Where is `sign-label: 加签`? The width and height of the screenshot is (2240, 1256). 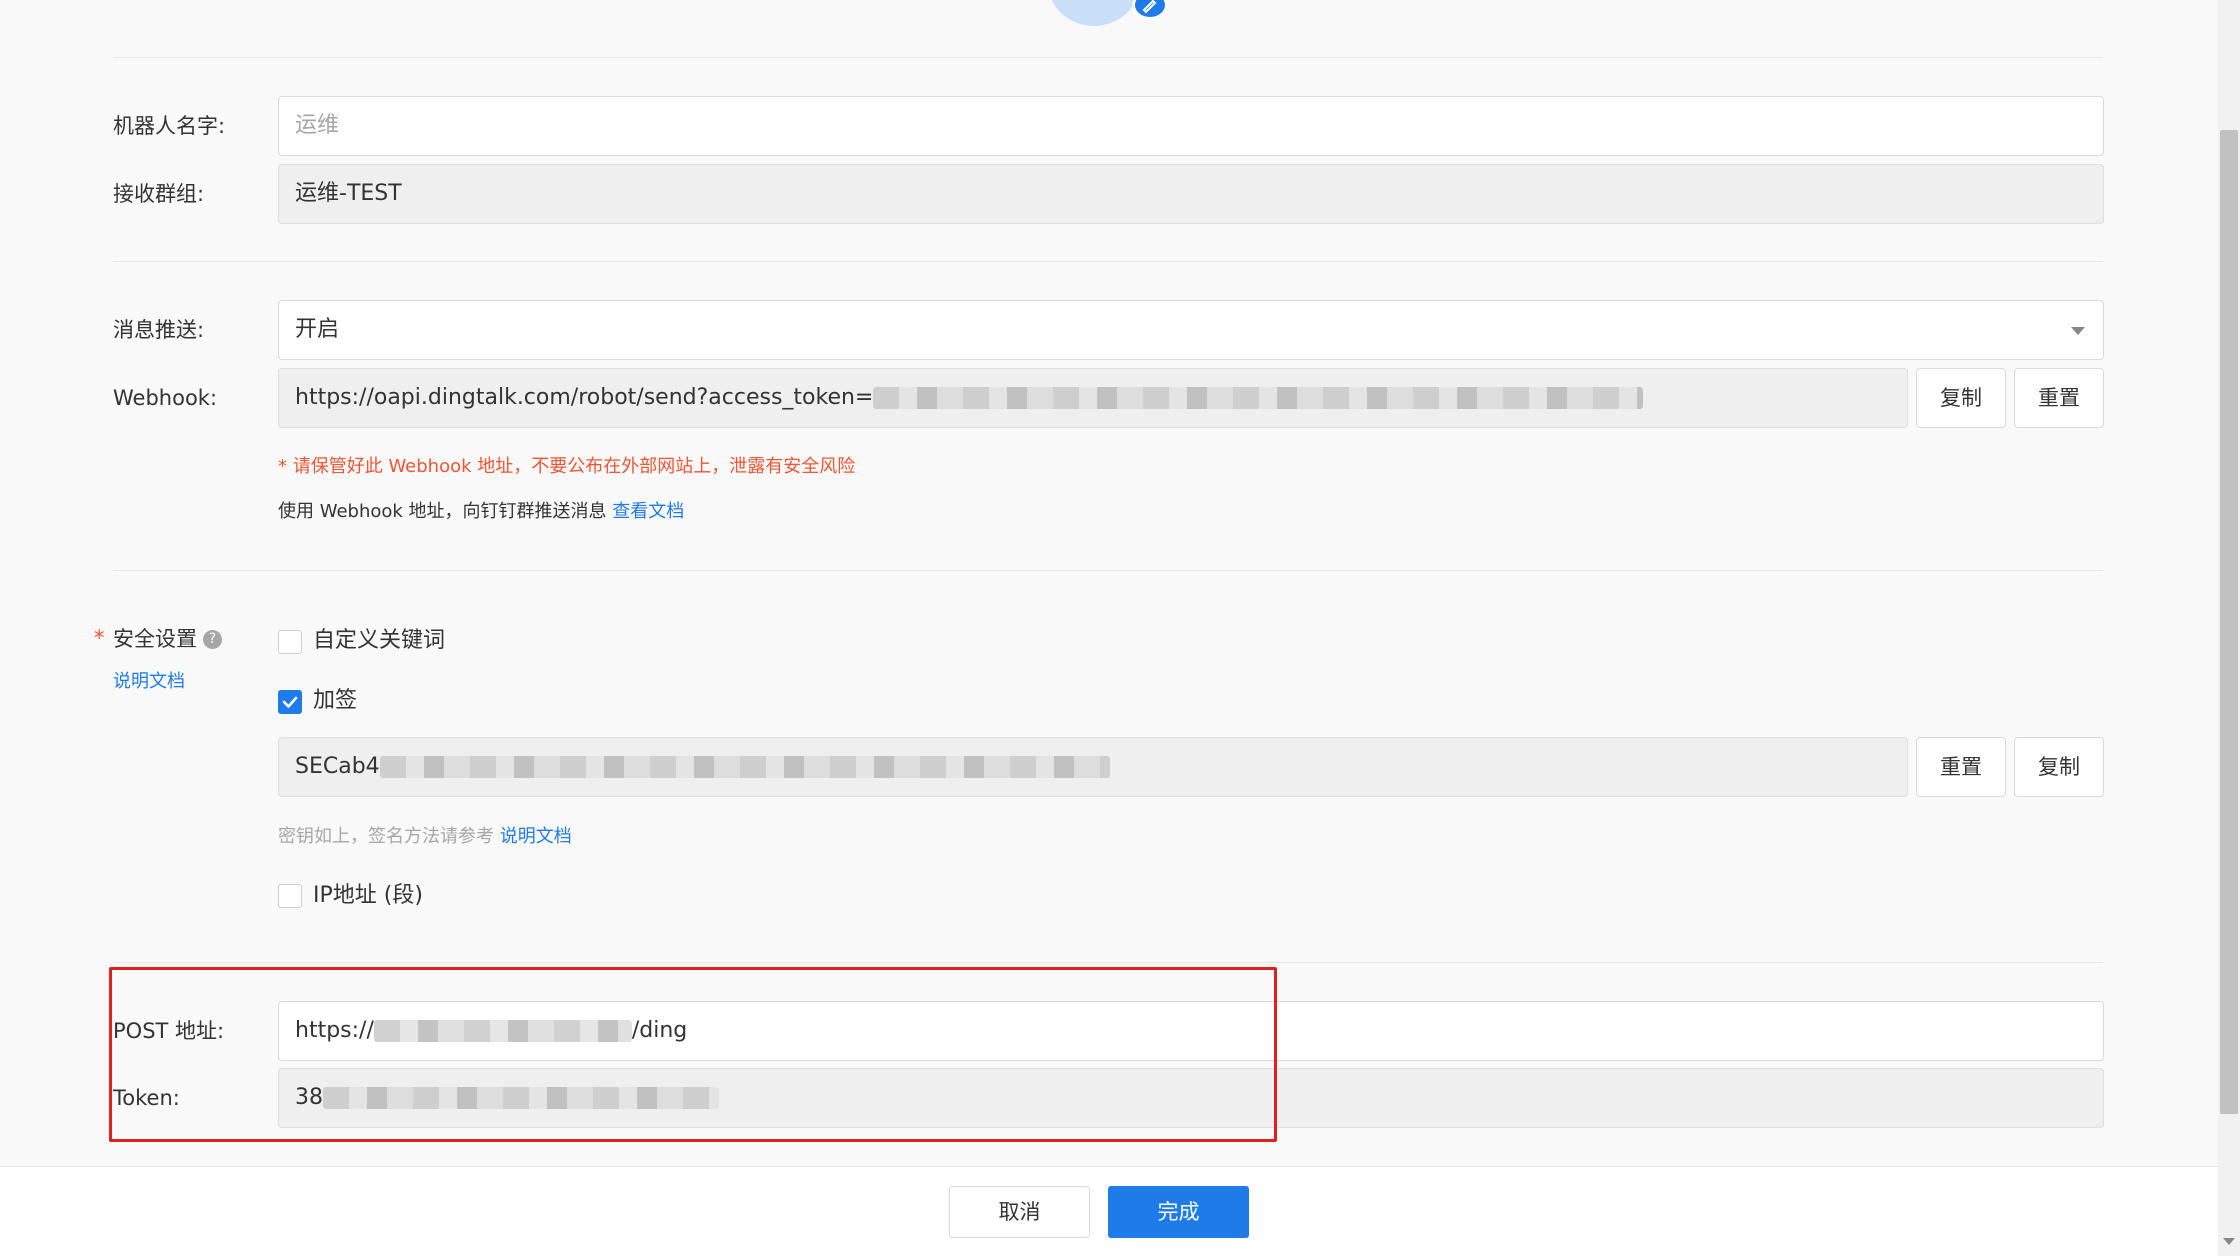 sign-label: 加签 is located at coordinates (335, 700).